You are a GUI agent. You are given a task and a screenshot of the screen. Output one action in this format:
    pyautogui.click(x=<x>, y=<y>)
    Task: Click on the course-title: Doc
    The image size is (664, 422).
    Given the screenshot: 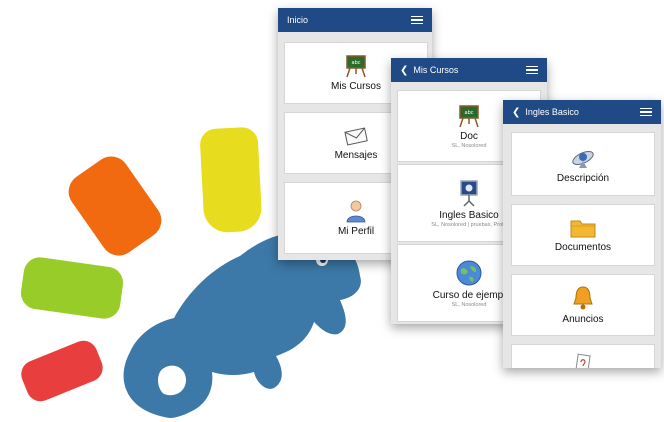 What is the action you would take?
    pyautogui.click(x=469, y=136)
    